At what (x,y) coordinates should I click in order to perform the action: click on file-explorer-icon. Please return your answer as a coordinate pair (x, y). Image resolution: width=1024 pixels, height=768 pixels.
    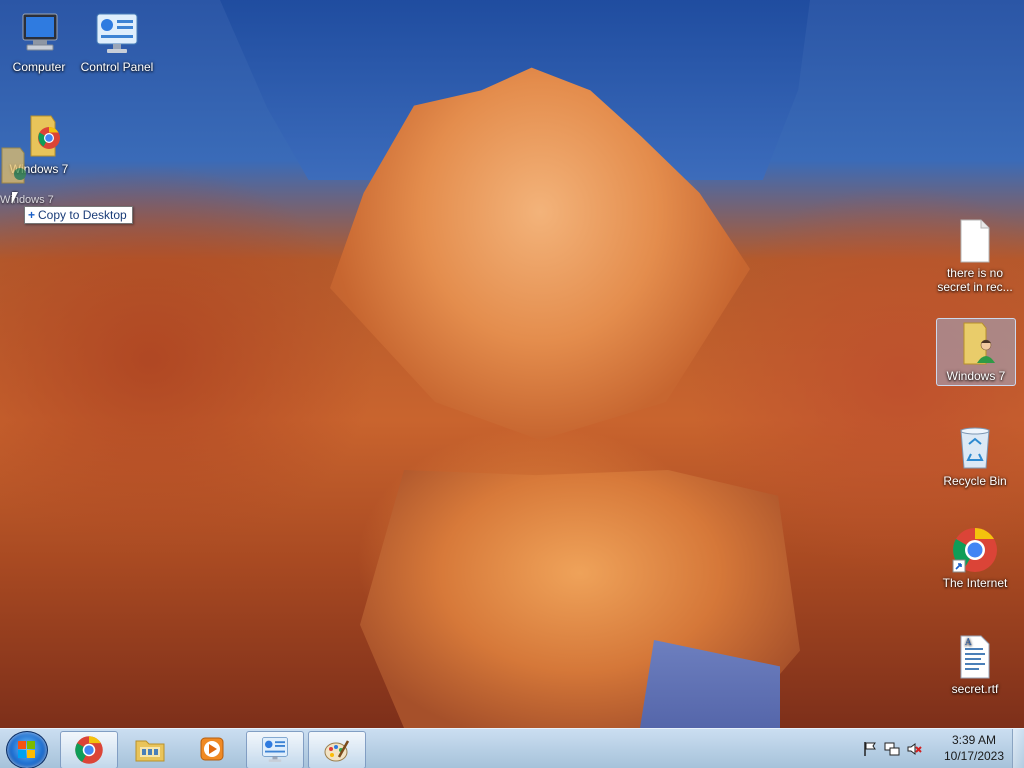
    Looking at the image, I should click on (150, 751).